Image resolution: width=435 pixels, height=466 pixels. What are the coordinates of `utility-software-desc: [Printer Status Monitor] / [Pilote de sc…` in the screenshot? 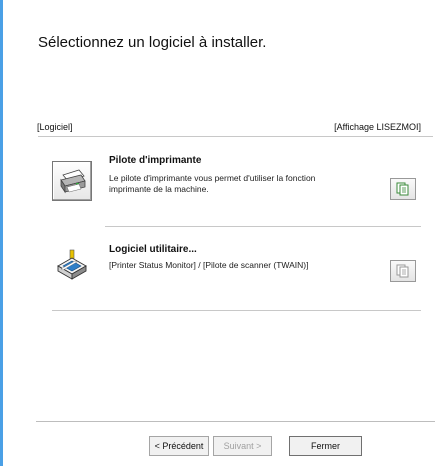 It's located at (209, 265).